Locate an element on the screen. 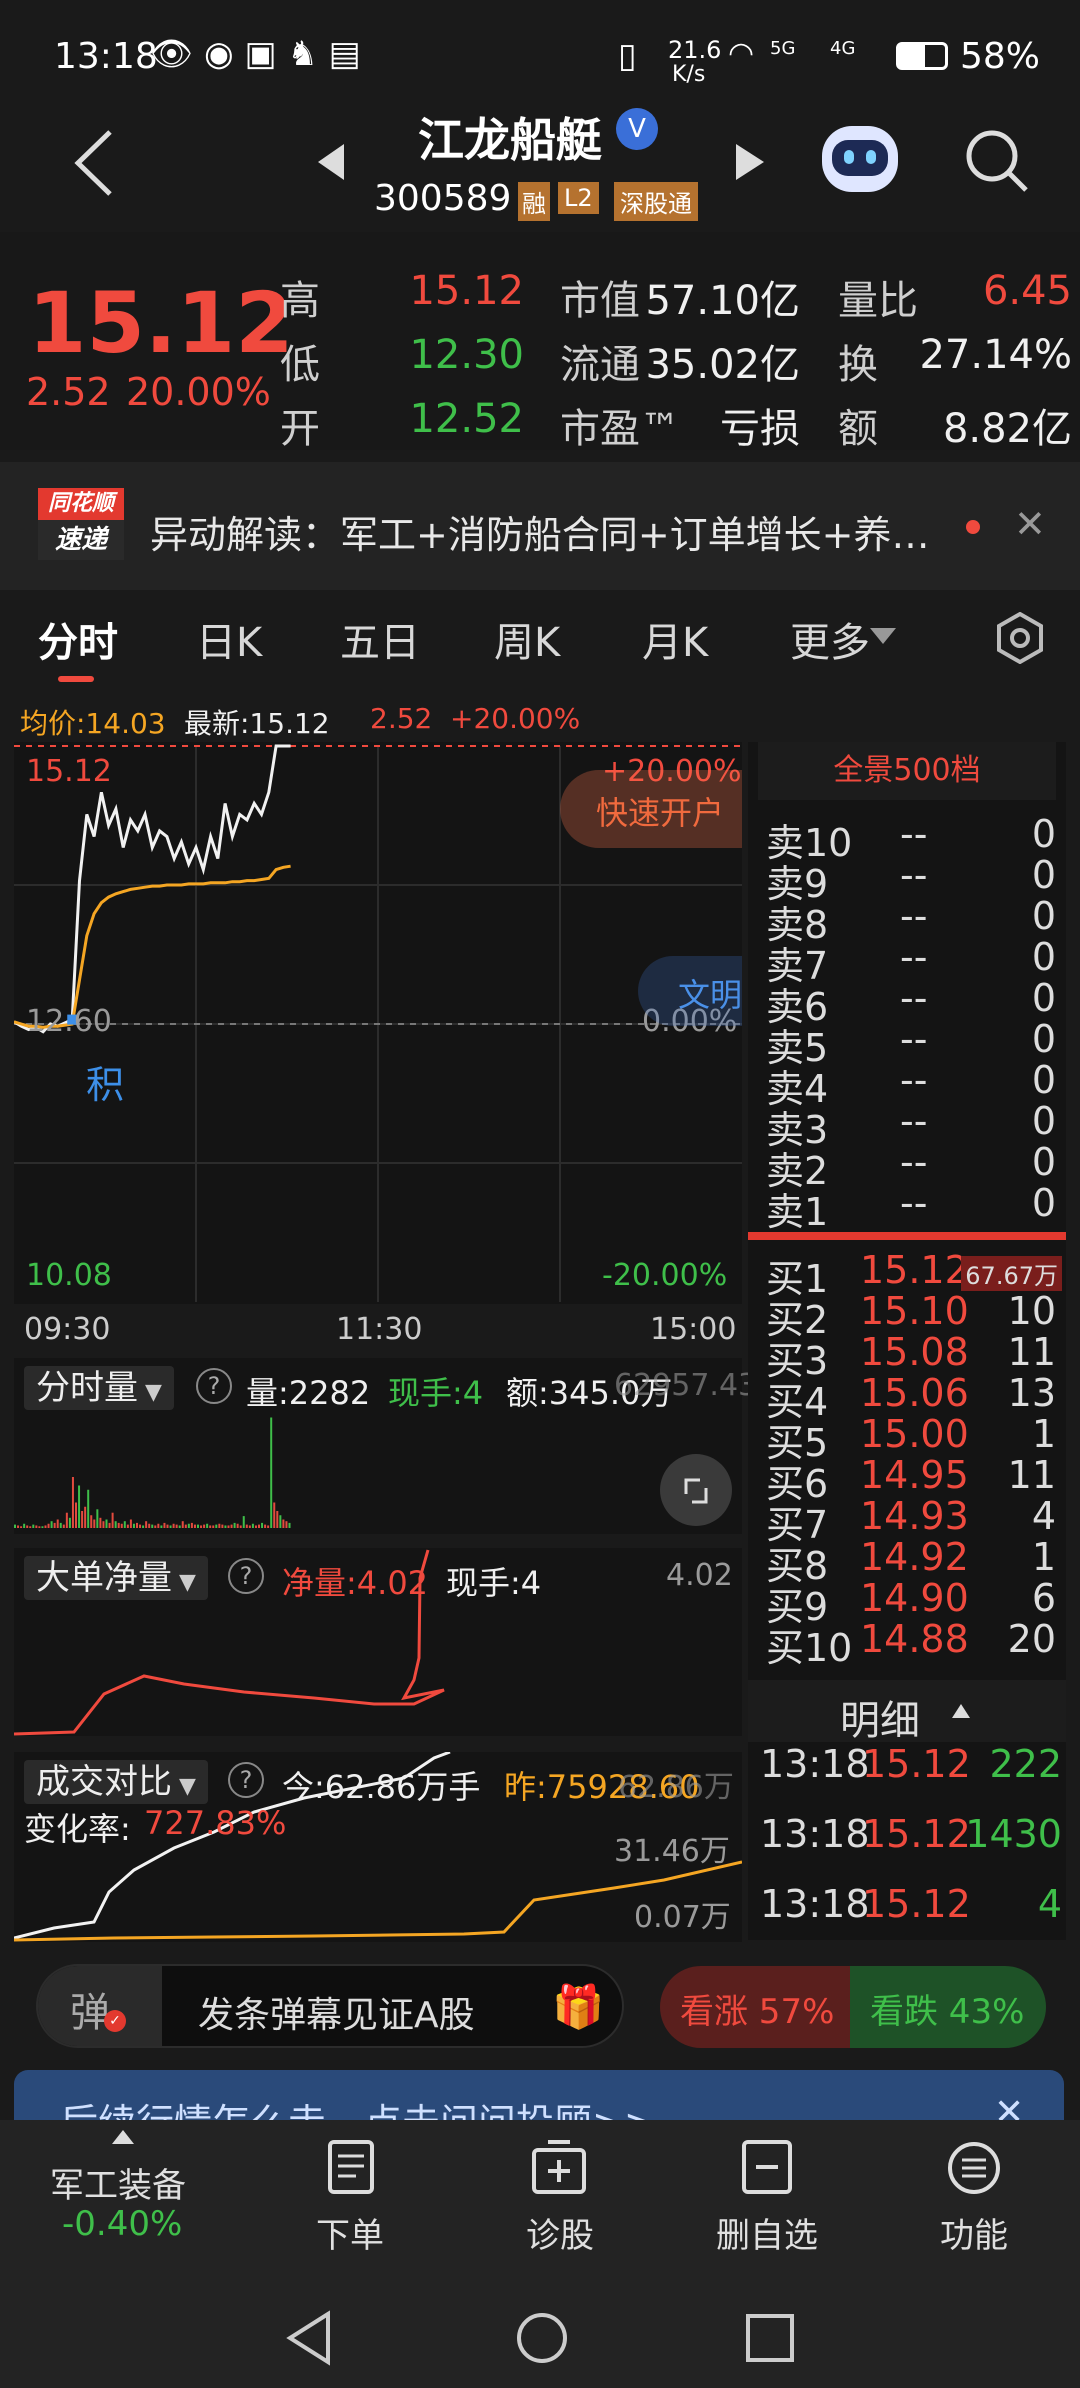 Image resolution: width=1080 pixels, height=2388 pixels. buy-level-row: 买6 14.95 11 is located at coordinates (913, 1479).